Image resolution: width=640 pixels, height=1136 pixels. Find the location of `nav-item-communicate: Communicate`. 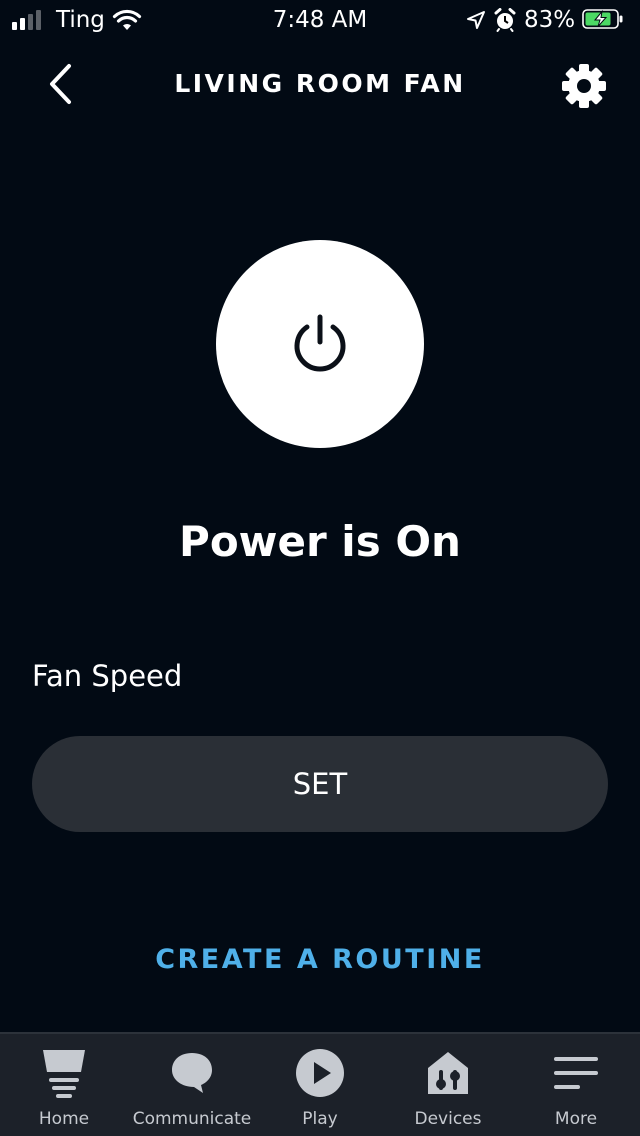

nav-item-communicate: Communicate is located at coordinates (192, 1085).